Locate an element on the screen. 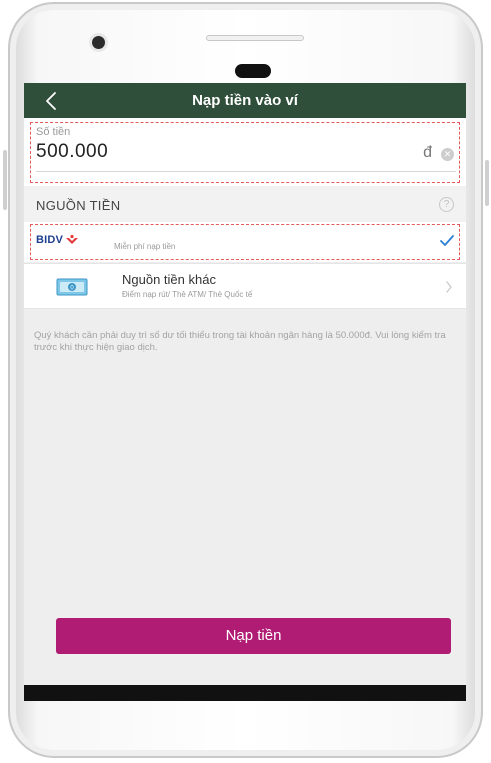  volume-button is located at coordinates (5, 180).